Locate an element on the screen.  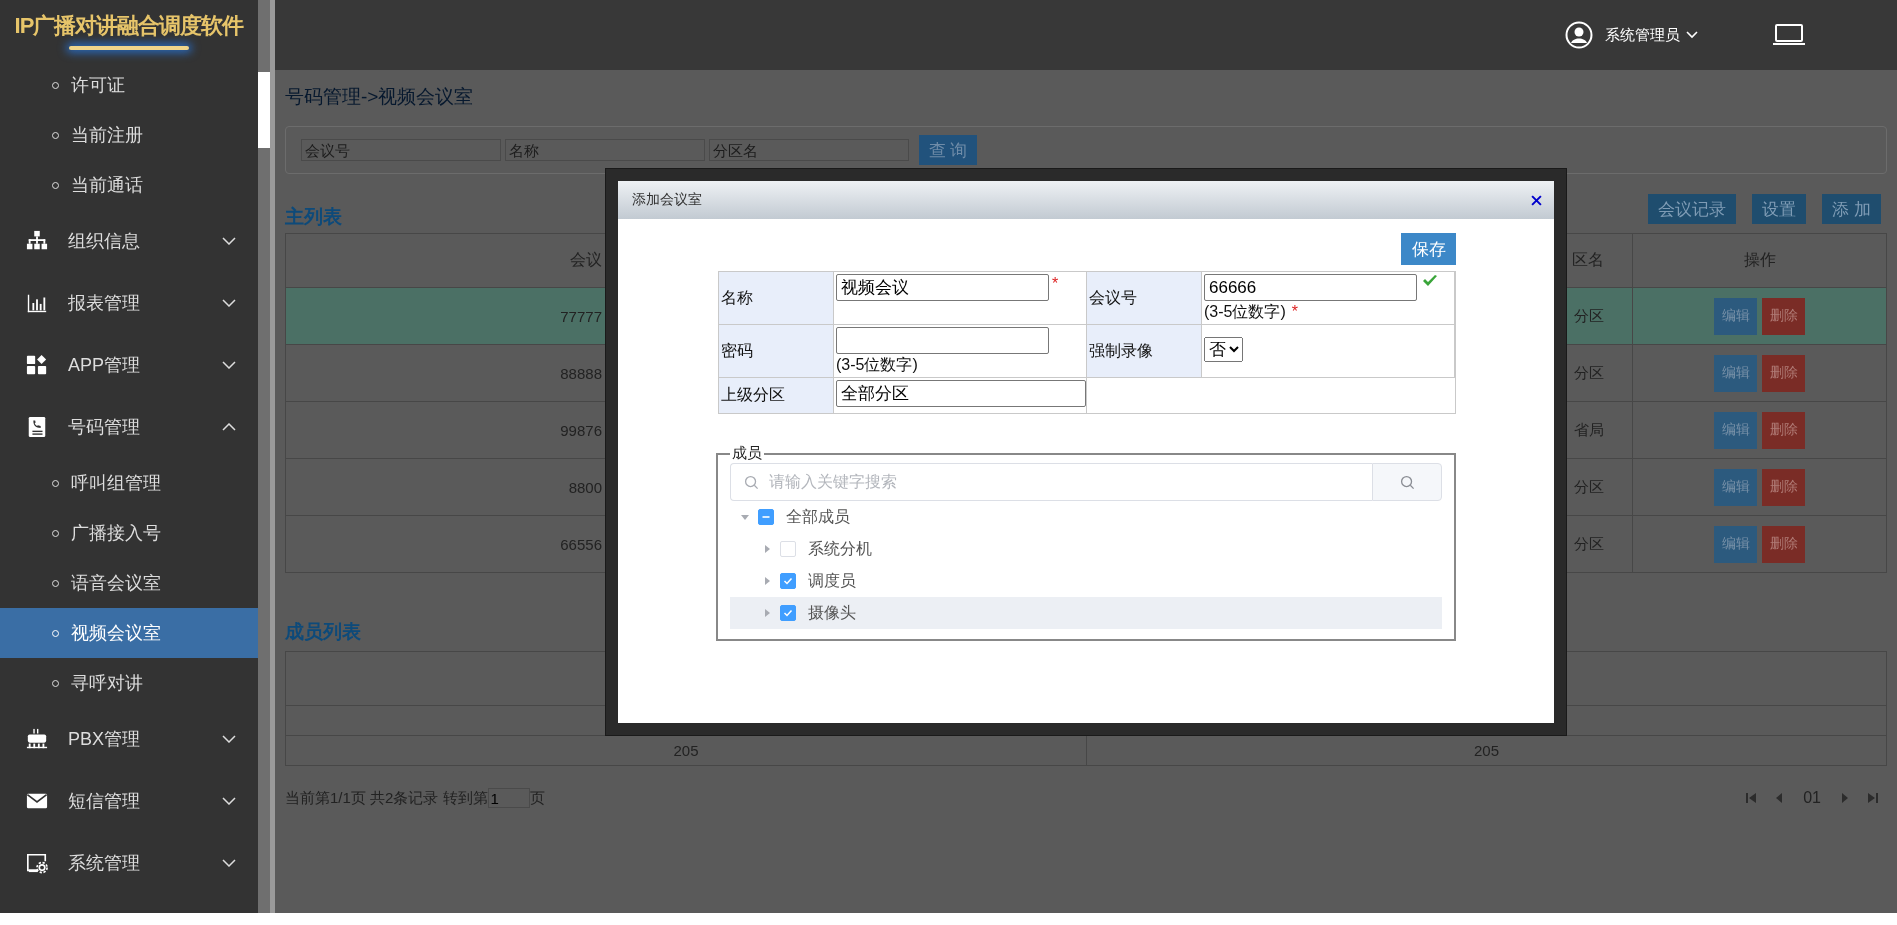
sidebar-item: 呼叫组管理 is located at coordinates (129, 483).